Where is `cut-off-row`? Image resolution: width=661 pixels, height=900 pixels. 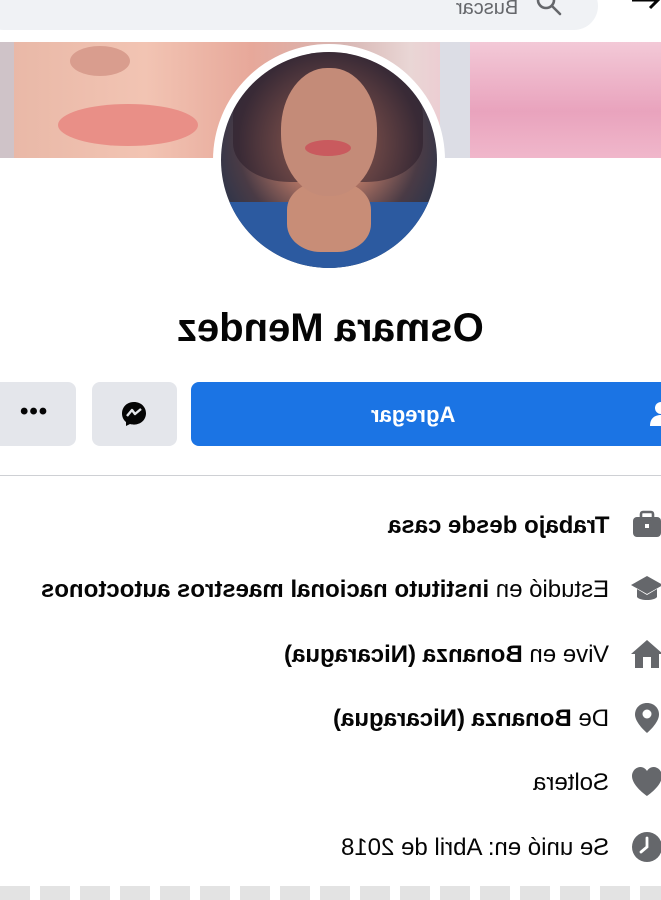
cut-off-row is located at coordinates (330, 893).